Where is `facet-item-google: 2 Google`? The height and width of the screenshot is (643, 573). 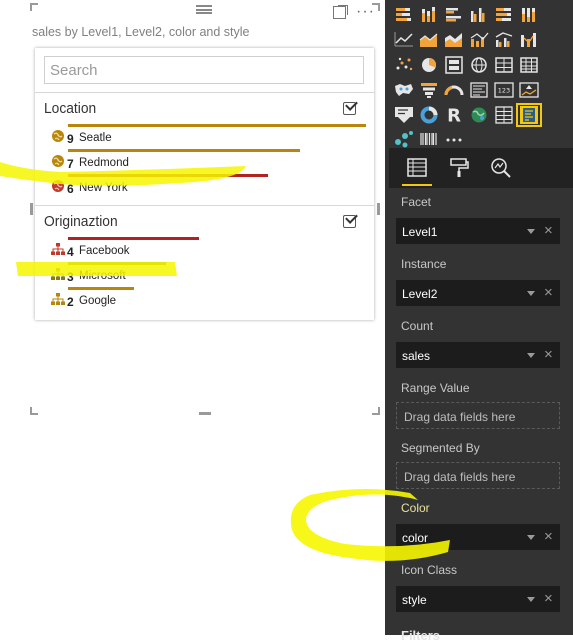
facet-item-google: 2 Google is located at coordinates (204, 298).